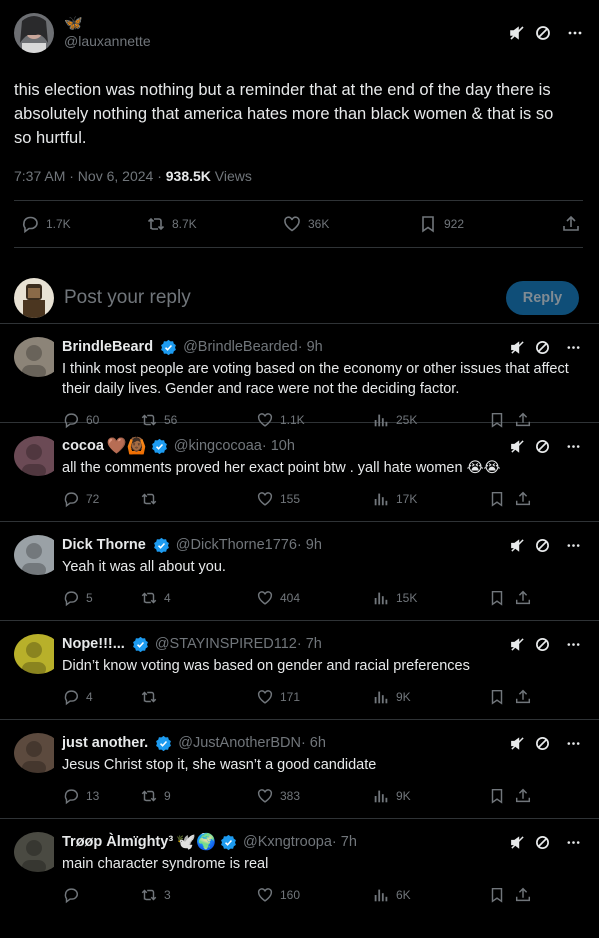  What do you see at coordinates (90, 176) in the screenshot?
I see `post-time: 7:37 AM · Nov 6, 2024 ·` at bounding box center [90, 176].